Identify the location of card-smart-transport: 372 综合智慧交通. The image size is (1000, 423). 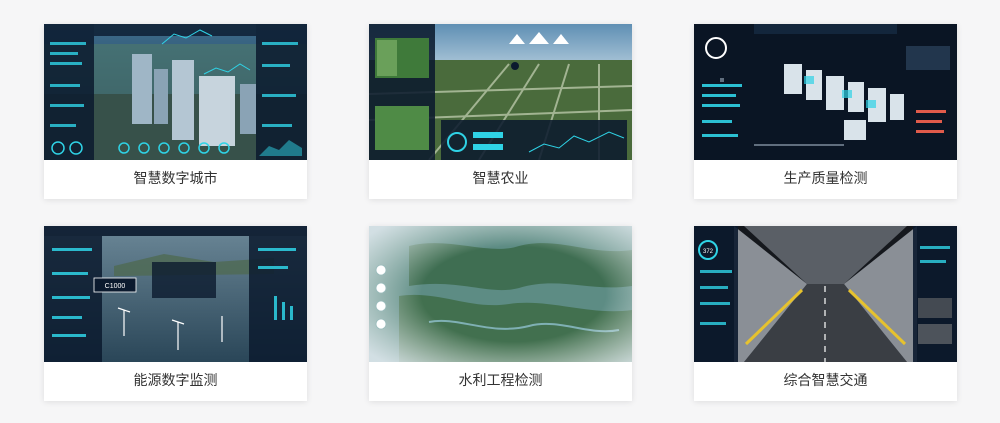
(825, 313).